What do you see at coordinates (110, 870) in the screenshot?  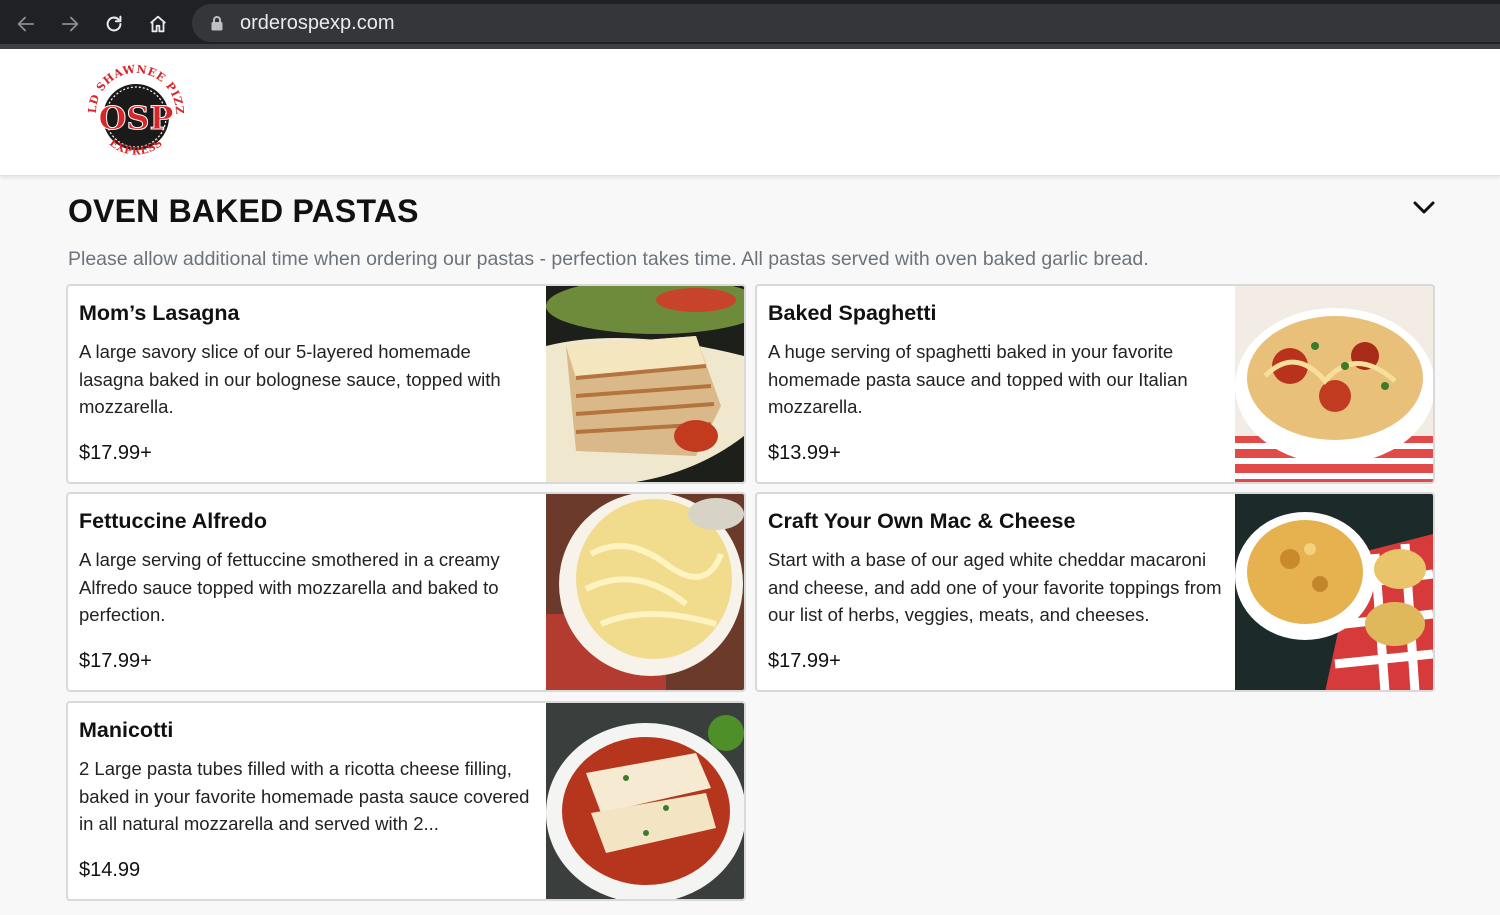 I see `menu-item-price: $14.99` at bounding box center [110, 870].